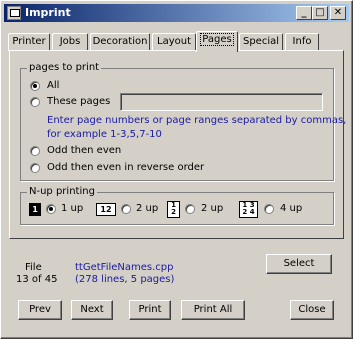 This screenshot has height=339, width=353. Describe the element at coordinates (212, 208) in the screenshot. I see `label-2-up-vertical: 2 up` at that location.